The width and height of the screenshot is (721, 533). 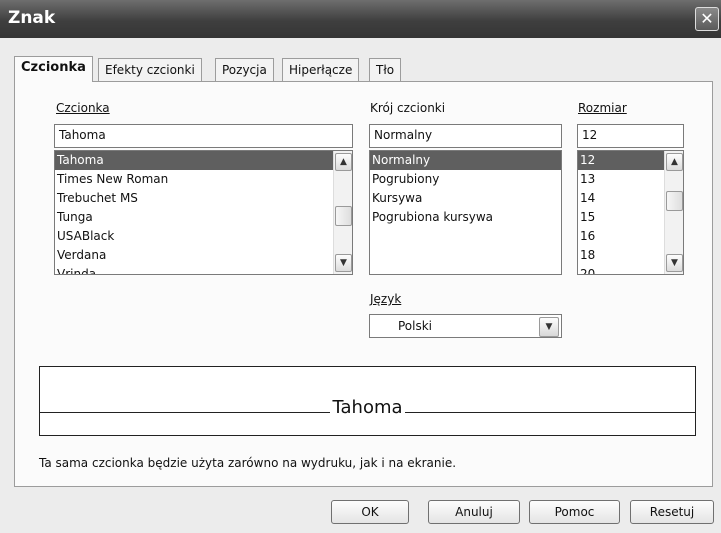 I want to click on language-value: Polski, so click(x=415, y=326).